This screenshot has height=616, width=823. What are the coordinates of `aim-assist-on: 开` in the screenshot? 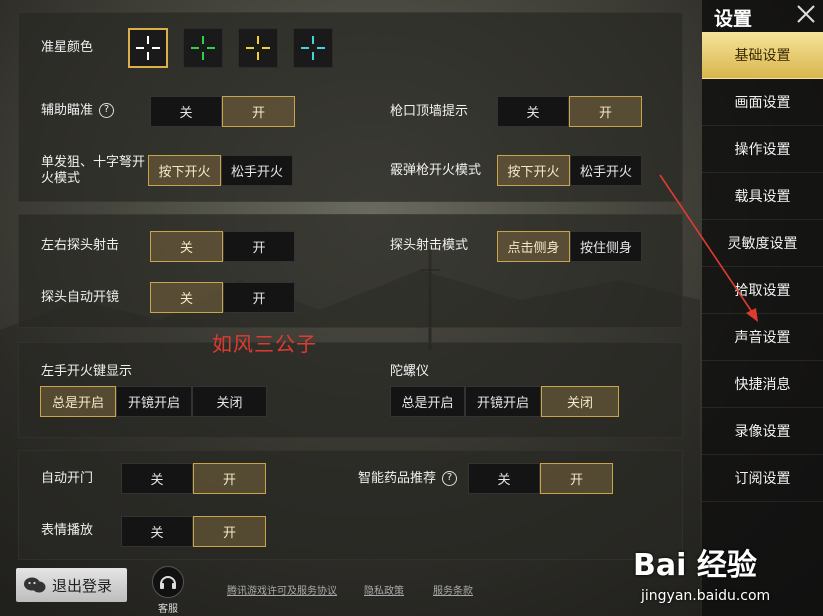 It's located at (258, 111).